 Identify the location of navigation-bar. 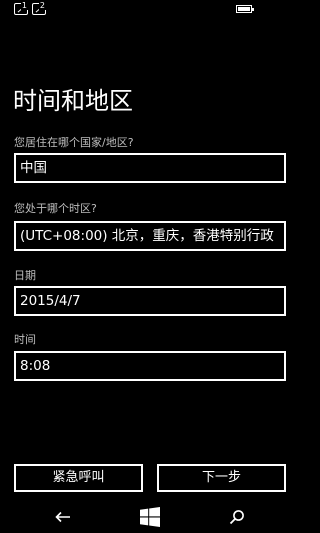
(150, 516).